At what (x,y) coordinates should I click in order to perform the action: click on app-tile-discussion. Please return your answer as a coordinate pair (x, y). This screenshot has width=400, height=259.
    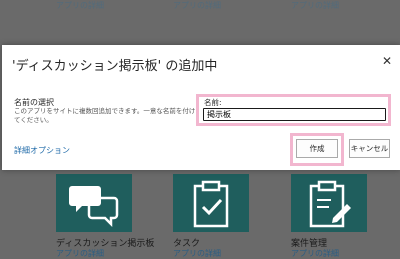
    Looking at the image, I should click on (94, 203).